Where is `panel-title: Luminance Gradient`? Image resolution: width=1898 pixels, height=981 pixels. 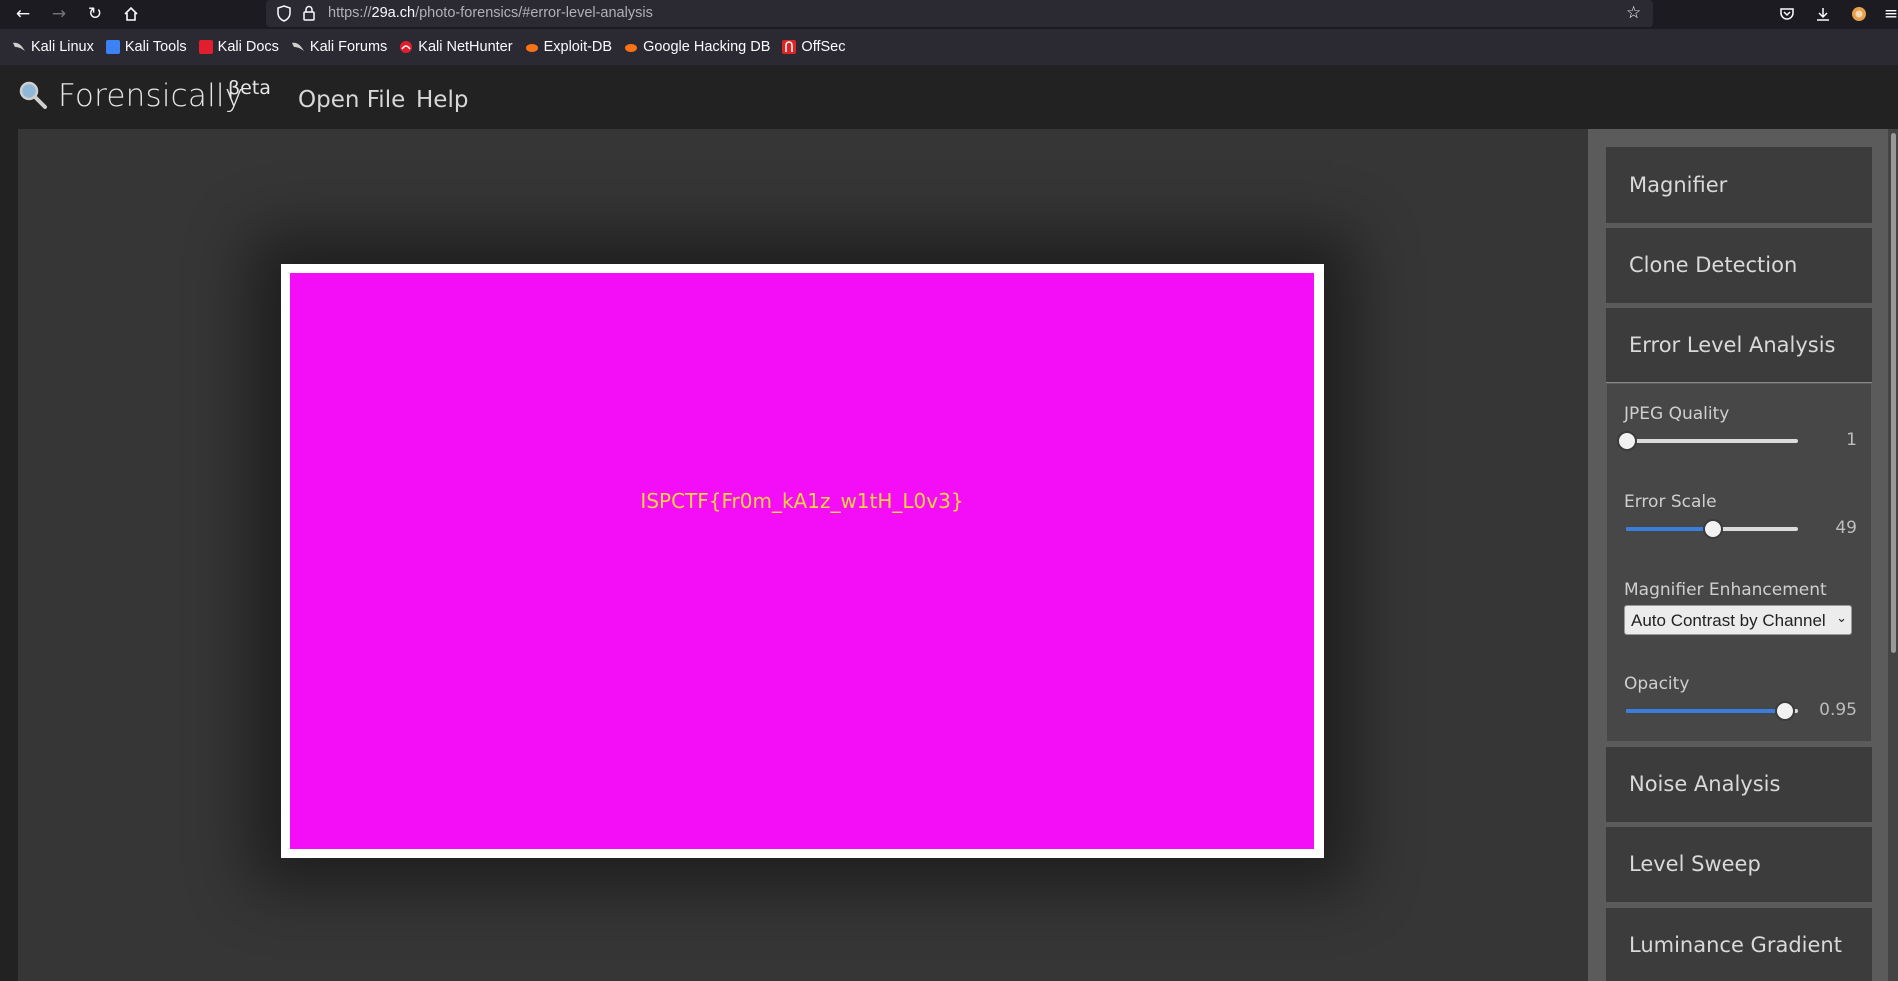
panel-title: Luminance Gradient is located at coordinates (1735, 945).